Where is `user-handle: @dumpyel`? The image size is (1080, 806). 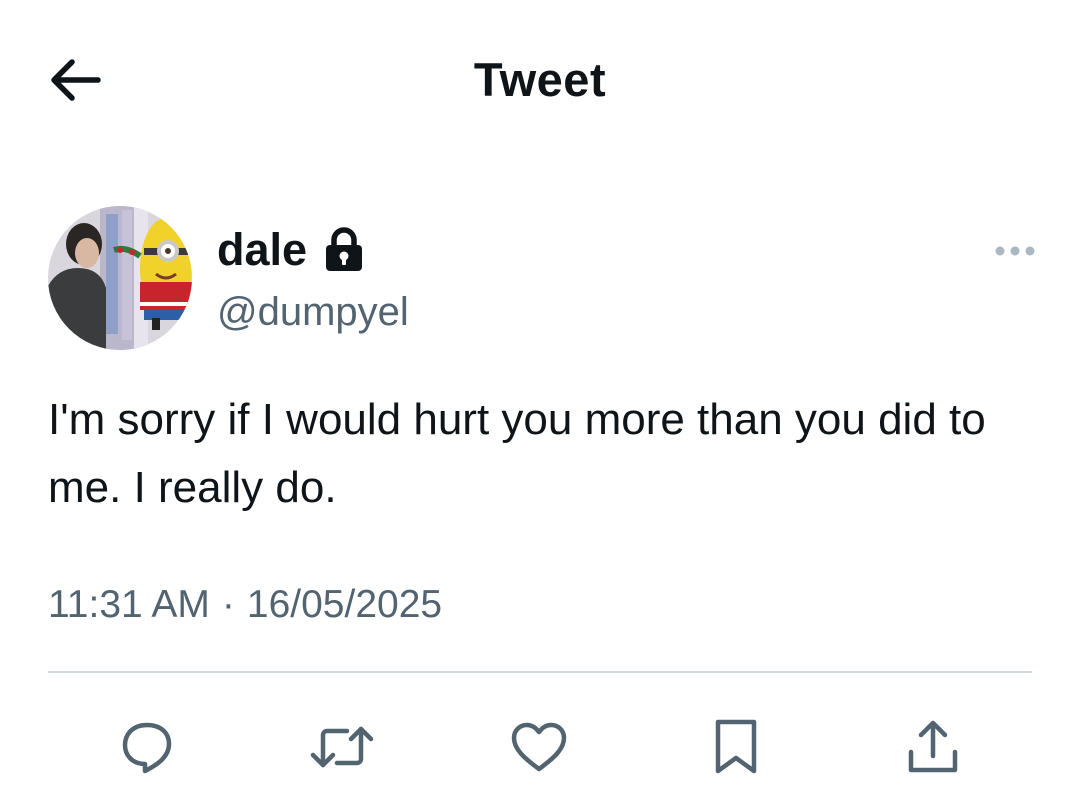 user-handle: @dumpyel is located at coordinates (313, 312).